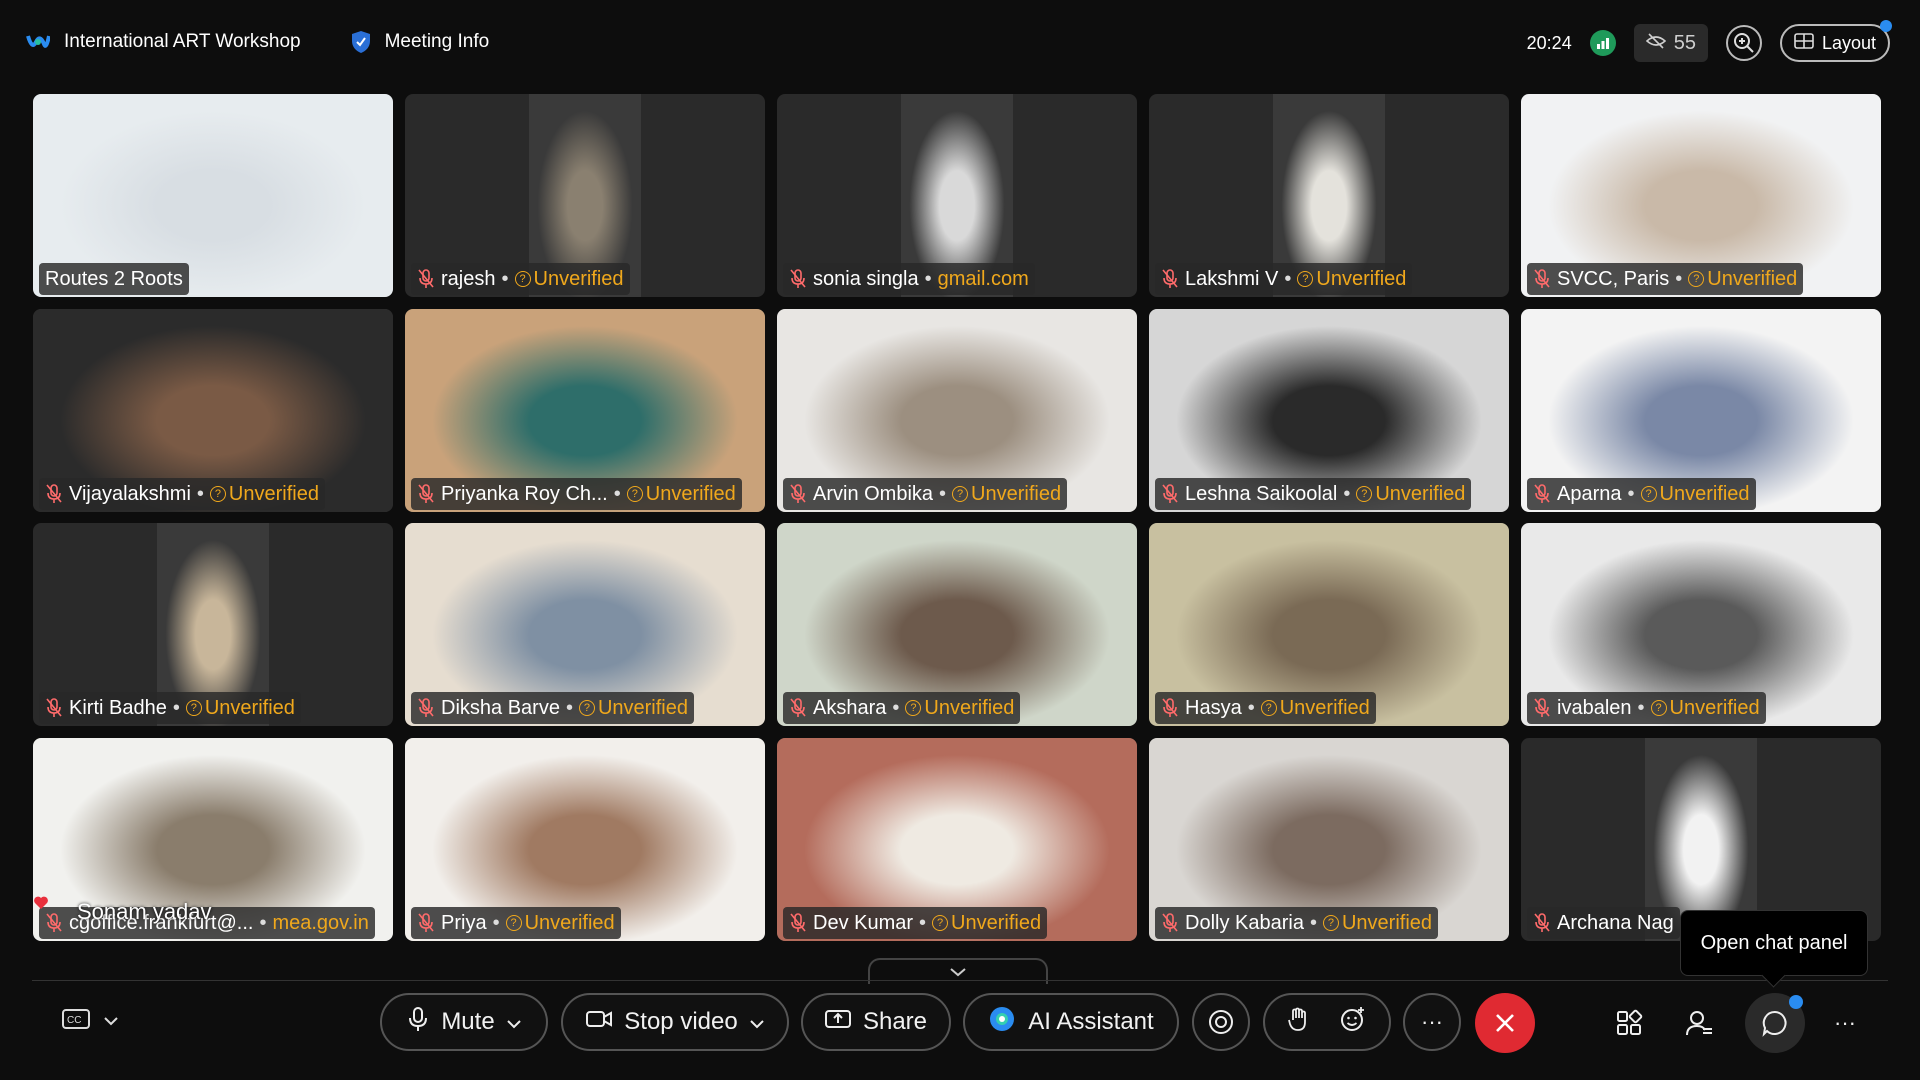 The height and width of the screenshot is (1080, 1920). Describe the element at coordinates (1432, 1022) in the screenshot. I see `more-options-button: ···` at that location.